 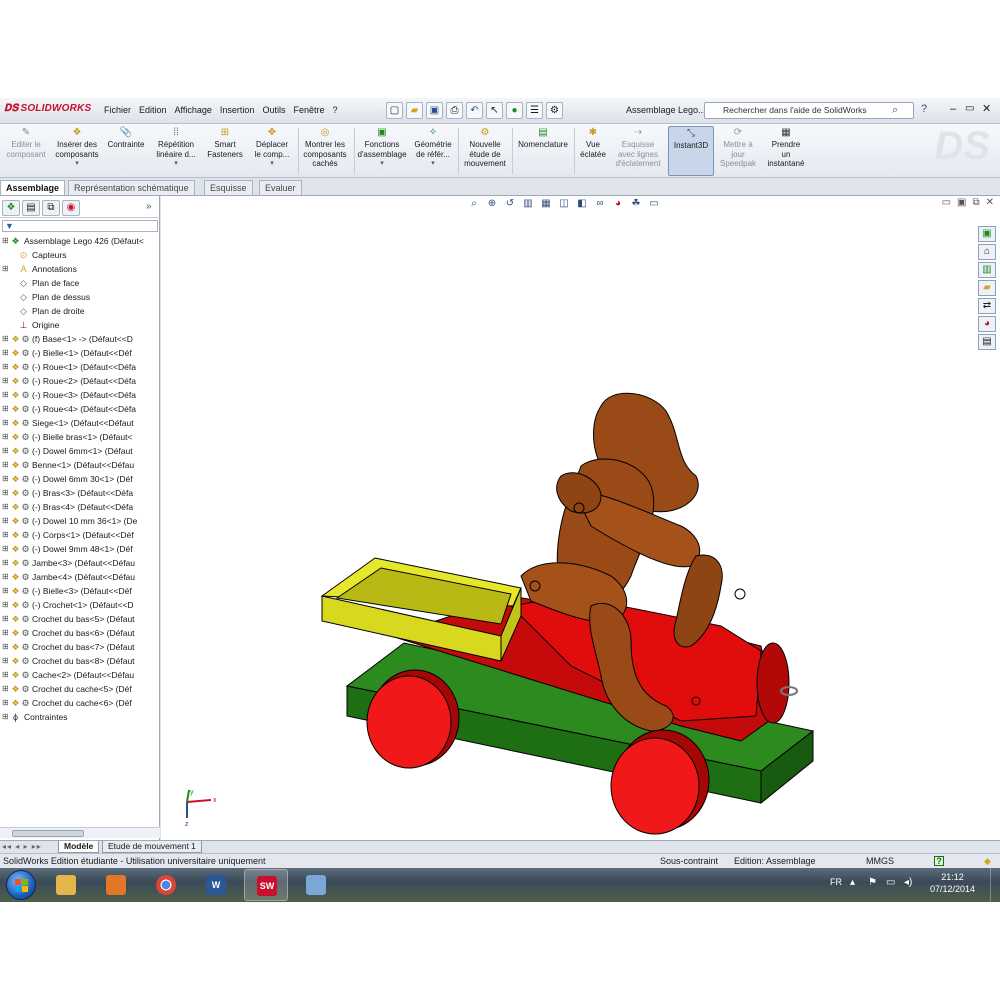 I want to click on scrollbar-thumb, so click(x=48, y=833).